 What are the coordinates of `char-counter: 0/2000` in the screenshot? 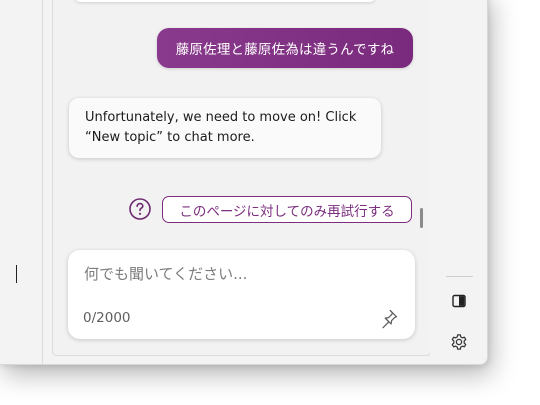 It's located at (107, 318).